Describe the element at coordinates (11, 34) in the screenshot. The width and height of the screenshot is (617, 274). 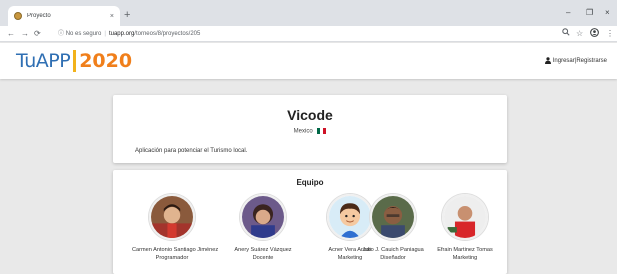
I see `back-arrow-icon: ←` at that location.